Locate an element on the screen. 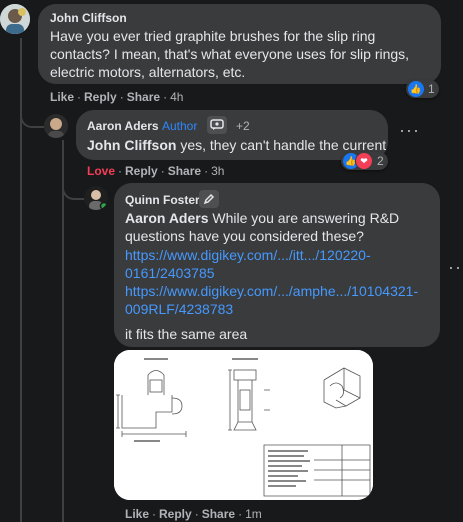 This screenshot has height=522, width=463. reaction-count: 1 is located at coordinates (431, 89).